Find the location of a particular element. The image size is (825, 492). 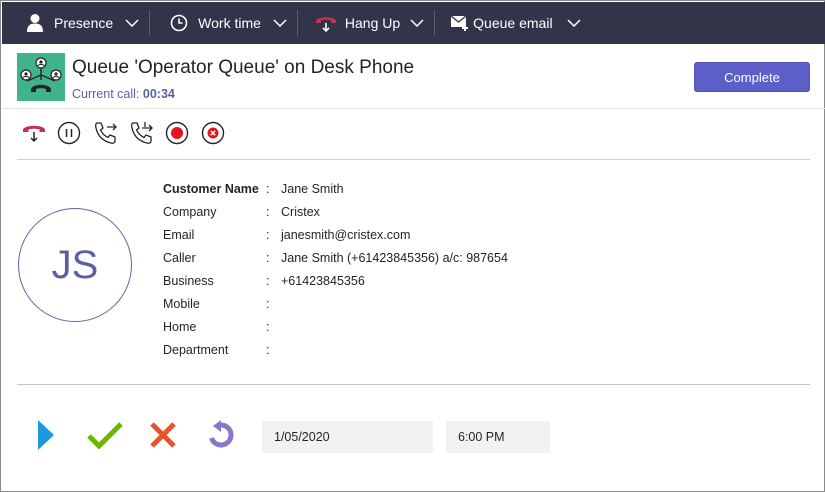

reschedule-button is located at coordinates (221, 437).